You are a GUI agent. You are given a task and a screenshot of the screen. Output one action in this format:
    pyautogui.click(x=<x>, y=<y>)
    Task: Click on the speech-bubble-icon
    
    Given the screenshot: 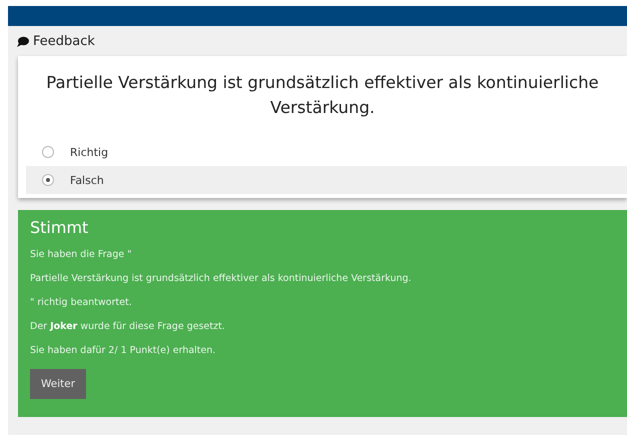 What is the action you would take?
    pyautogui.click(x=23, y=41)
    